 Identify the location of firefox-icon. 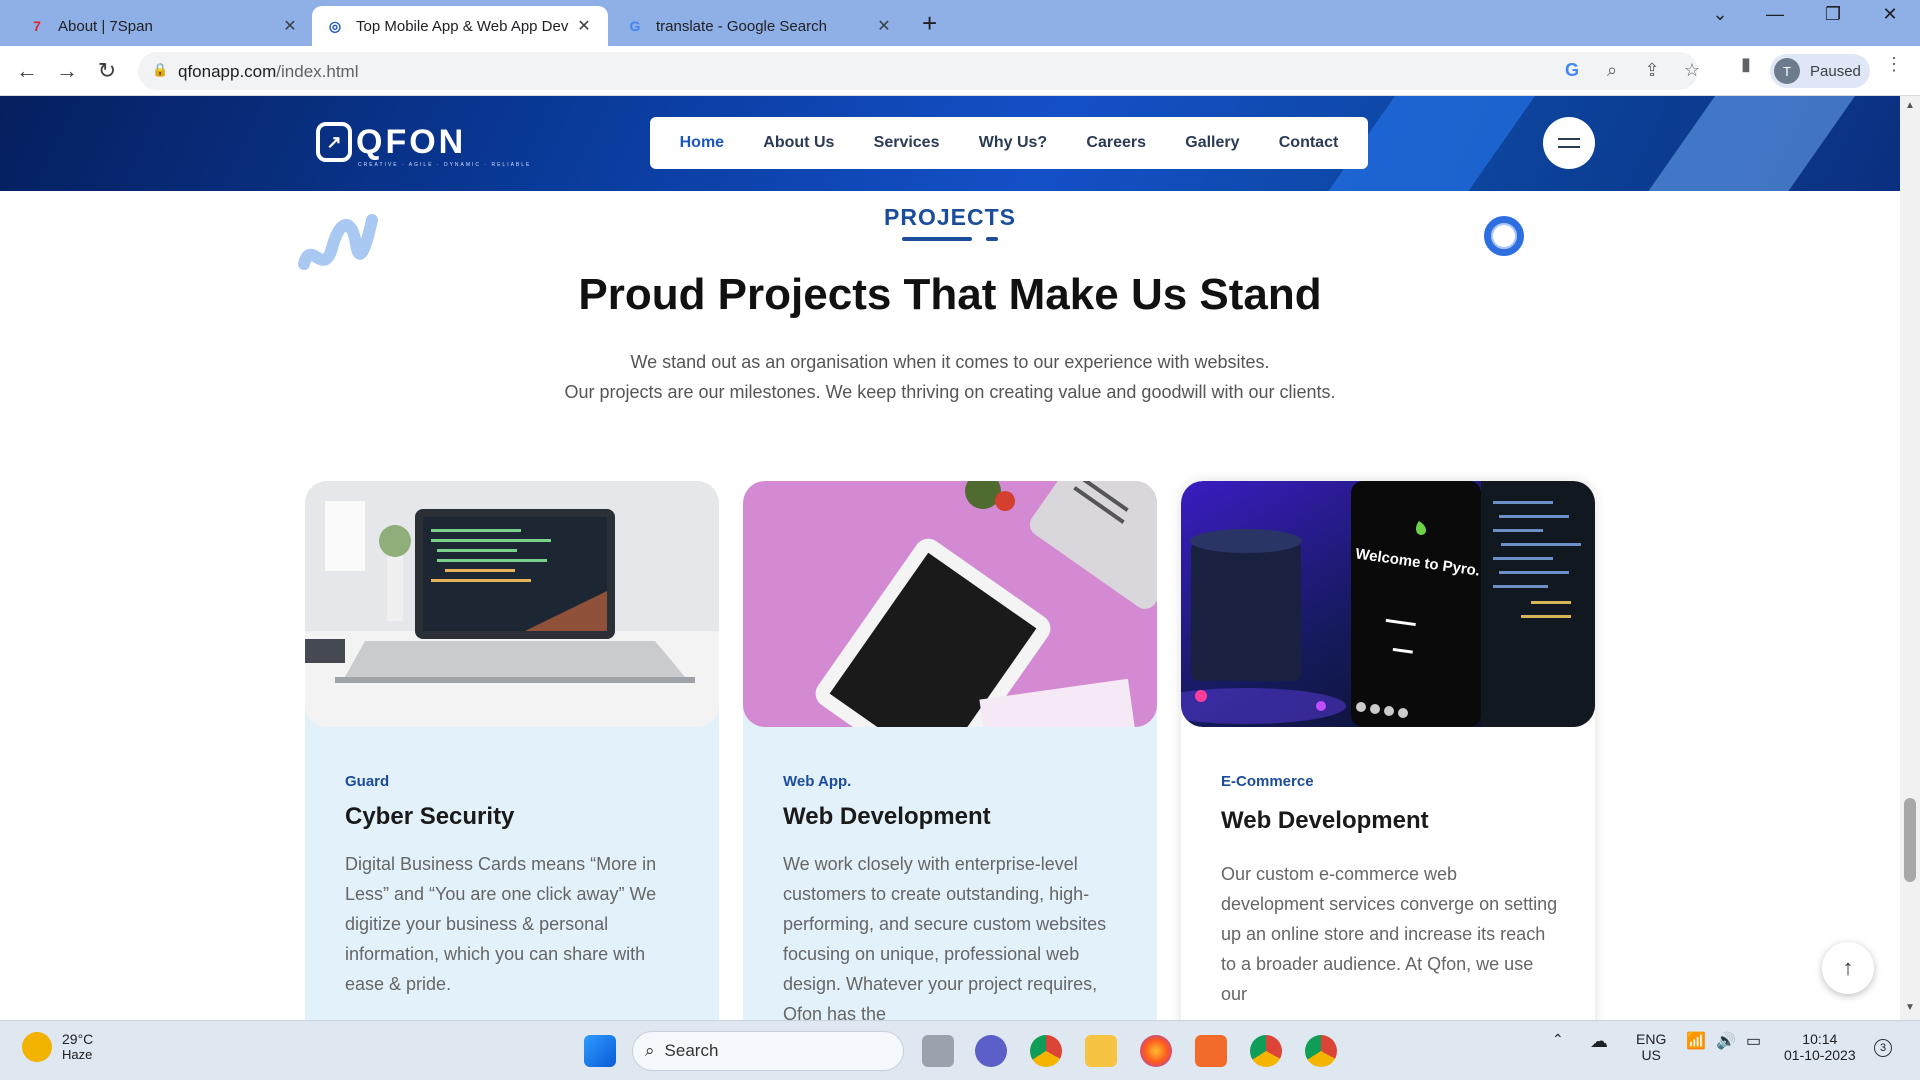
(1156, 1051).